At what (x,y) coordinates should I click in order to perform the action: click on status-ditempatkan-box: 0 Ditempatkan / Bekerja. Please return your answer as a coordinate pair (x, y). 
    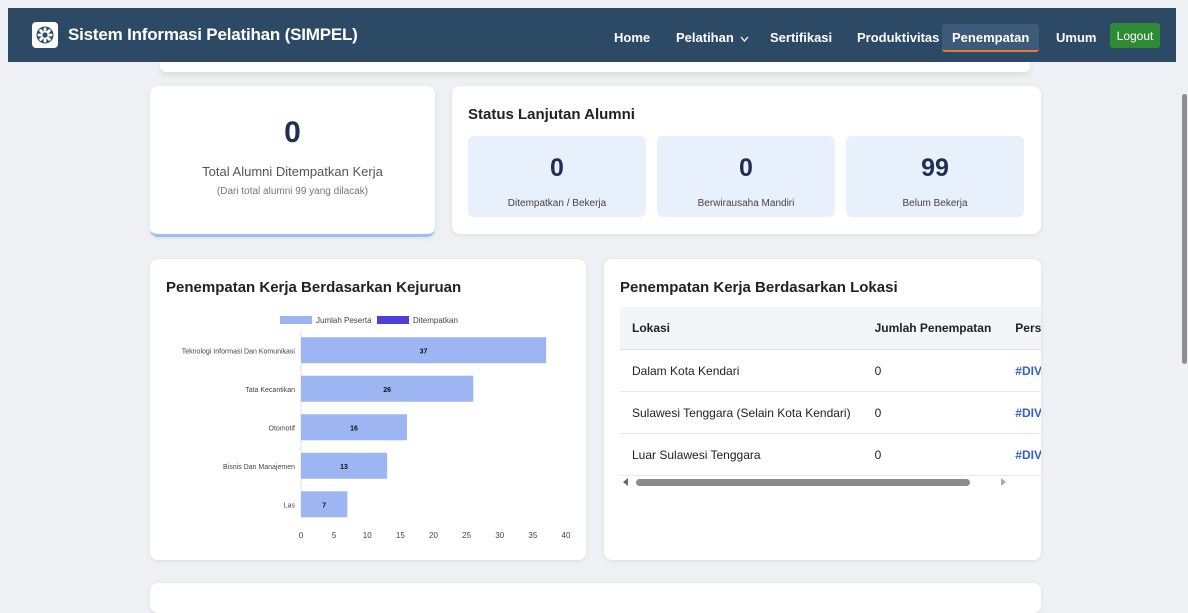
    Looking at the image, I should click on (557, 176).